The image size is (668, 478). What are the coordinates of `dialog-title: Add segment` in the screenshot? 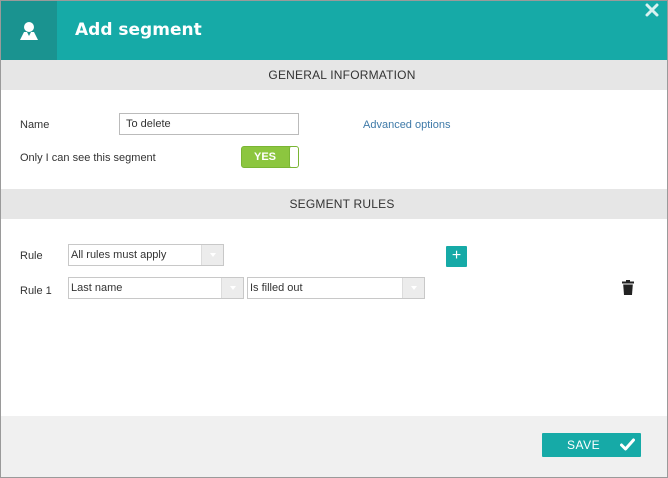 It's located at (138, 30).